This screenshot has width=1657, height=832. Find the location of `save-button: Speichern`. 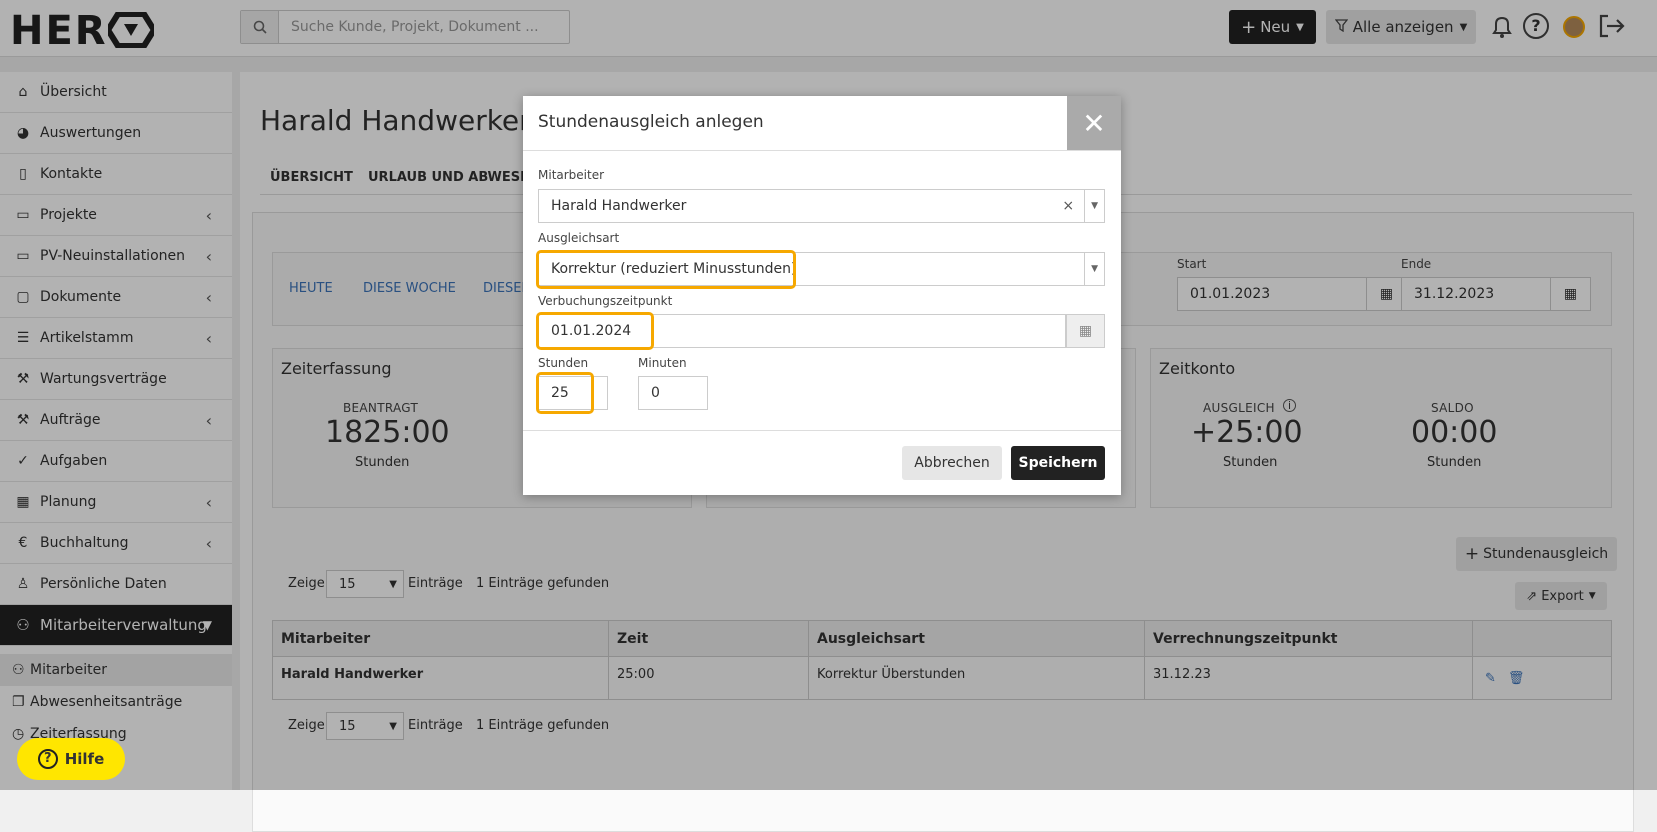

save-button: Speichern is located at coordinates (1058, 463).